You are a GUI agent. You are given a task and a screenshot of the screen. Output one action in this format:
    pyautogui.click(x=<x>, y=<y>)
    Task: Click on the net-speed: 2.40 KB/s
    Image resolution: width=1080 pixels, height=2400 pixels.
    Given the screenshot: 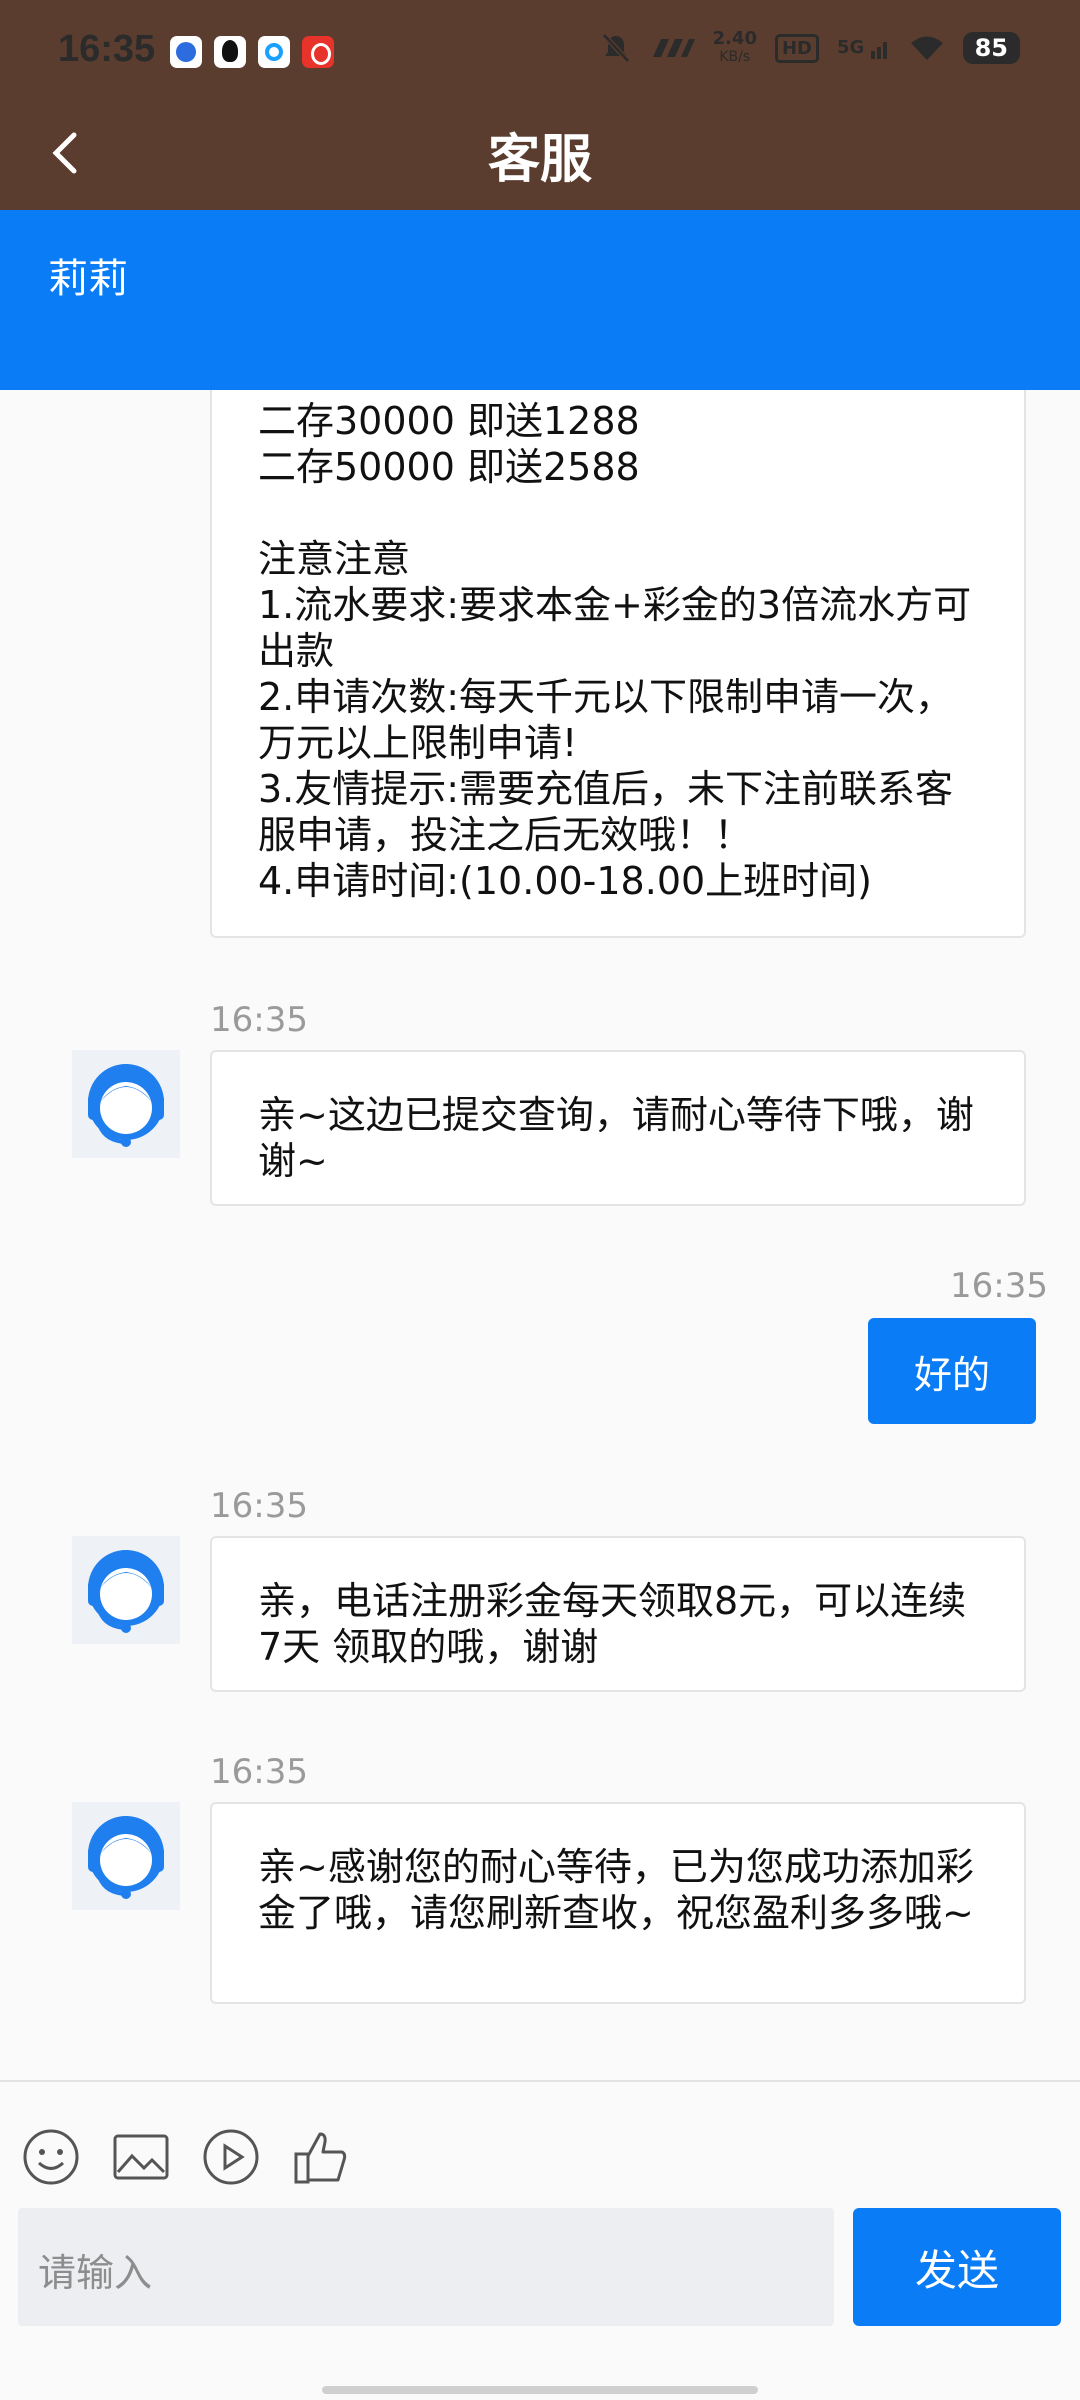 What is the action you would take?
    pyautogui.click(x=735, y=48)
    